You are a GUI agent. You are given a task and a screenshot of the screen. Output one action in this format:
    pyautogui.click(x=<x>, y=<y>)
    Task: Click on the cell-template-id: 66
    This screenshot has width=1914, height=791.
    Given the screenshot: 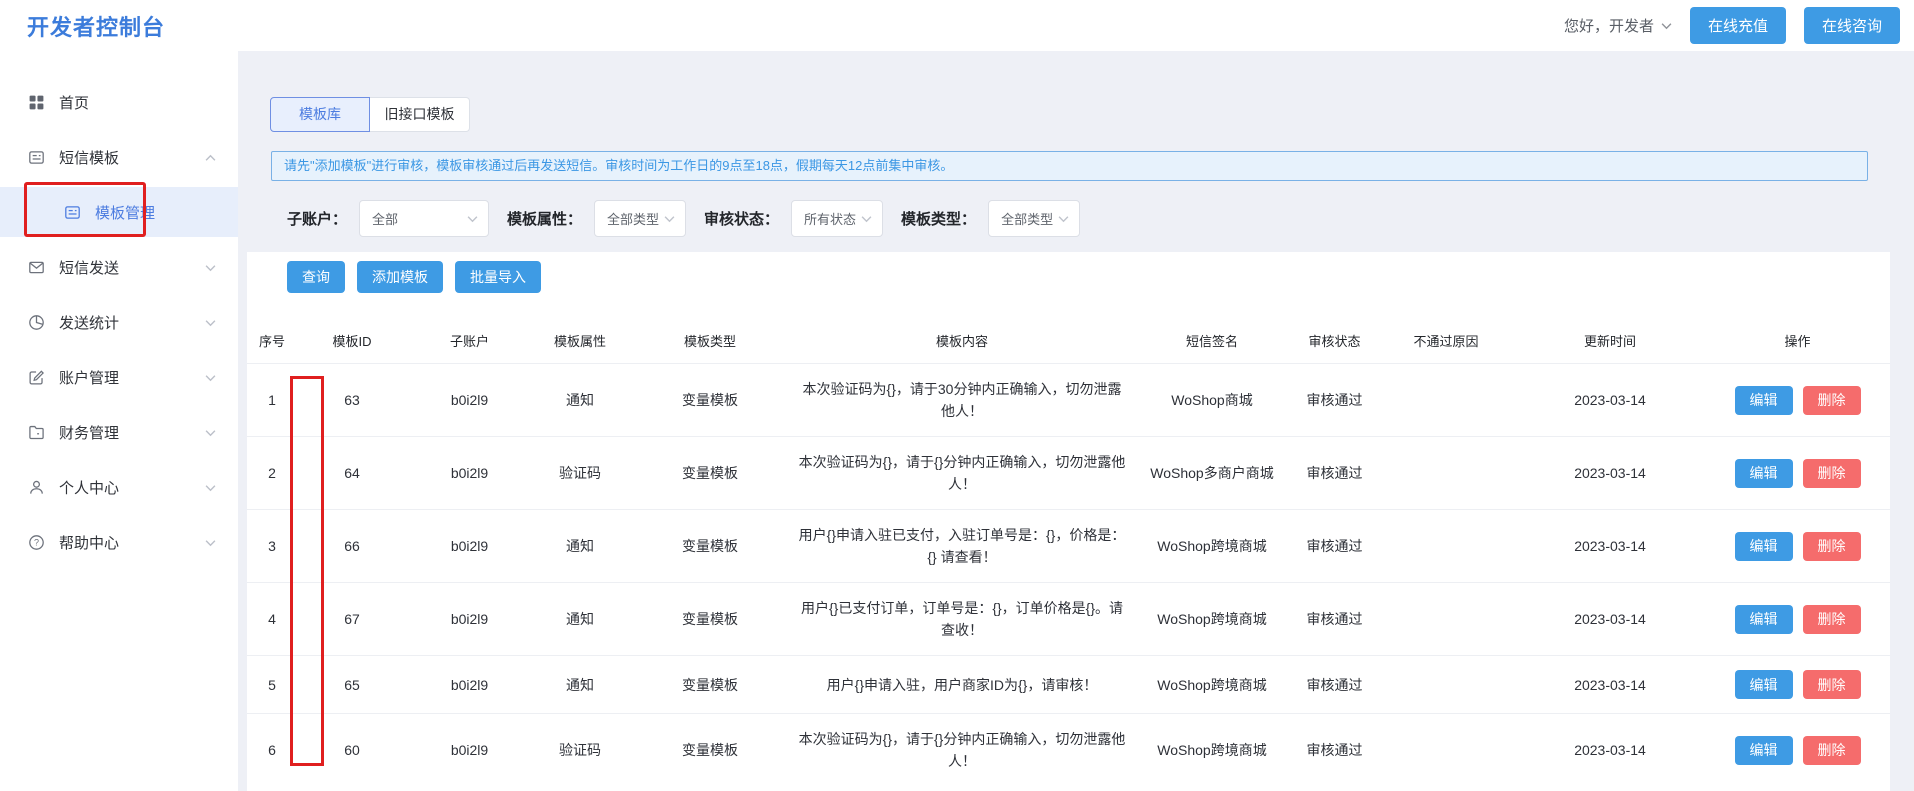 What is the action you would take?
    pyautogui.click(x=352, y=546)
    